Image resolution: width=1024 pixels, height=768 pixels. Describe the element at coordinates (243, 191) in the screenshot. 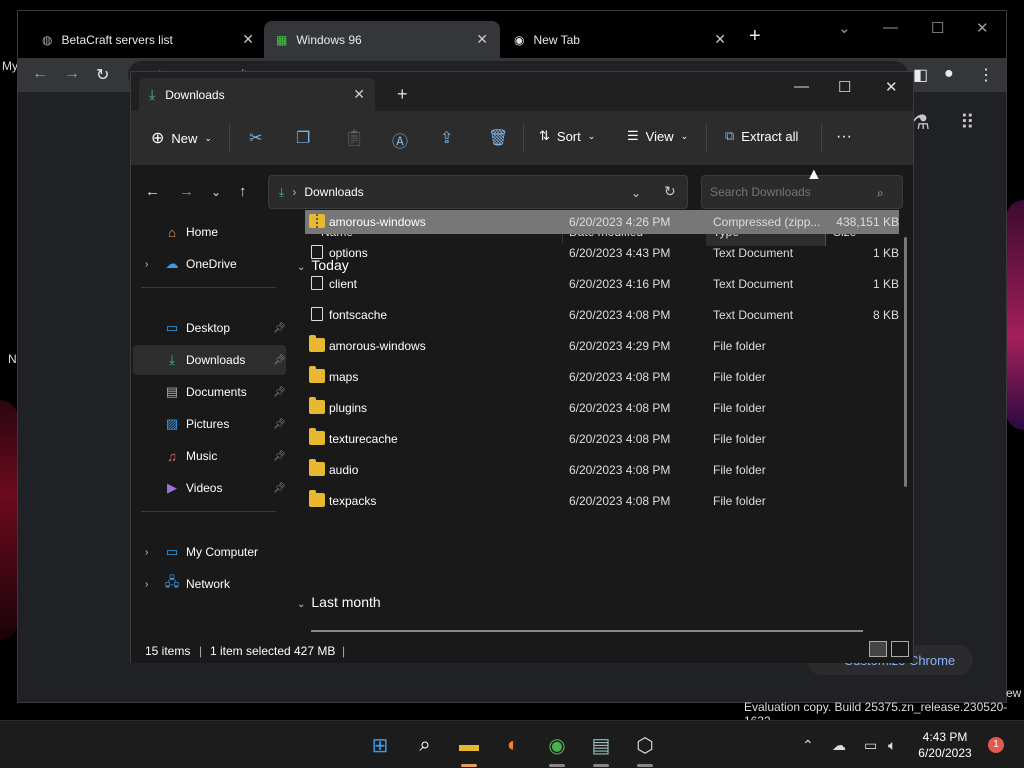

I see `up-icon: ↑` at that location.